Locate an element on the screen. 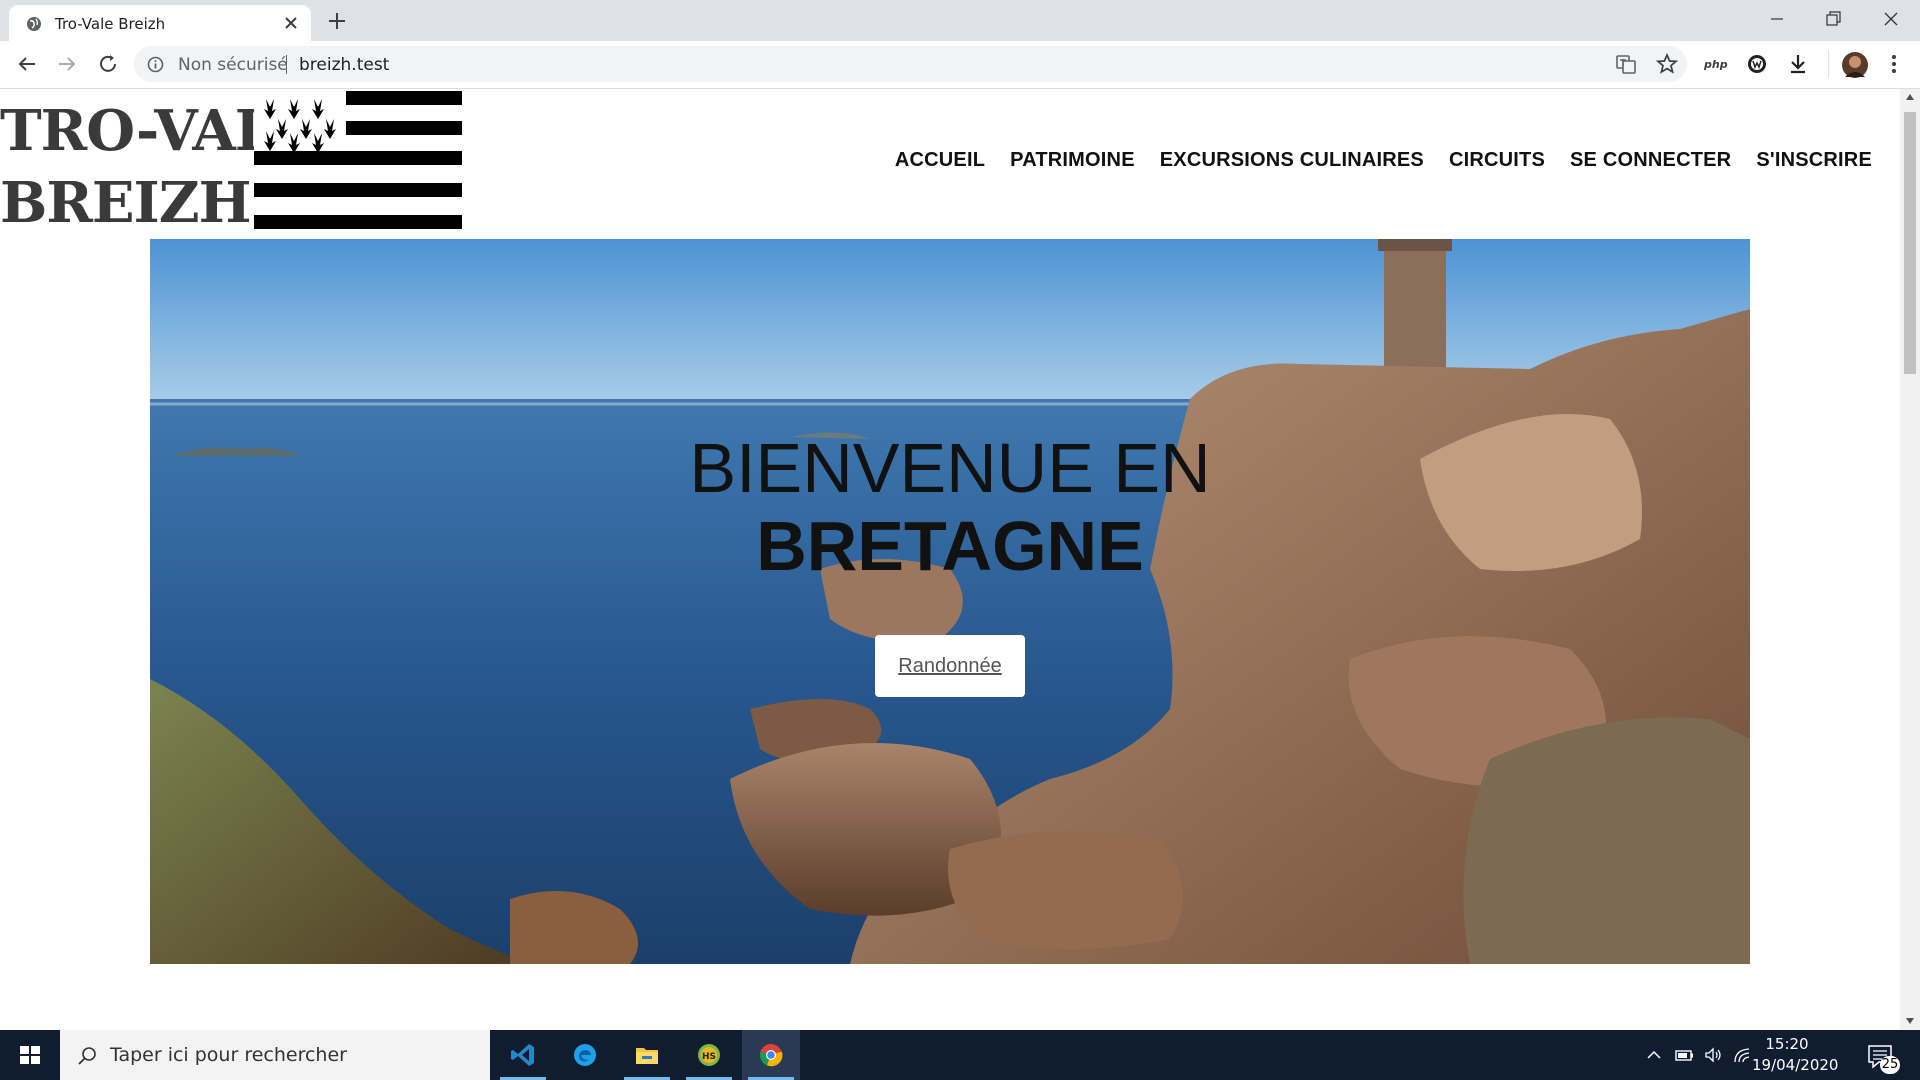 Image resolution: width=1920 pixels, height=1080 pixels. hero-title: BIENVENUE EN BRETAGNE is located at coordinates (950, 507).